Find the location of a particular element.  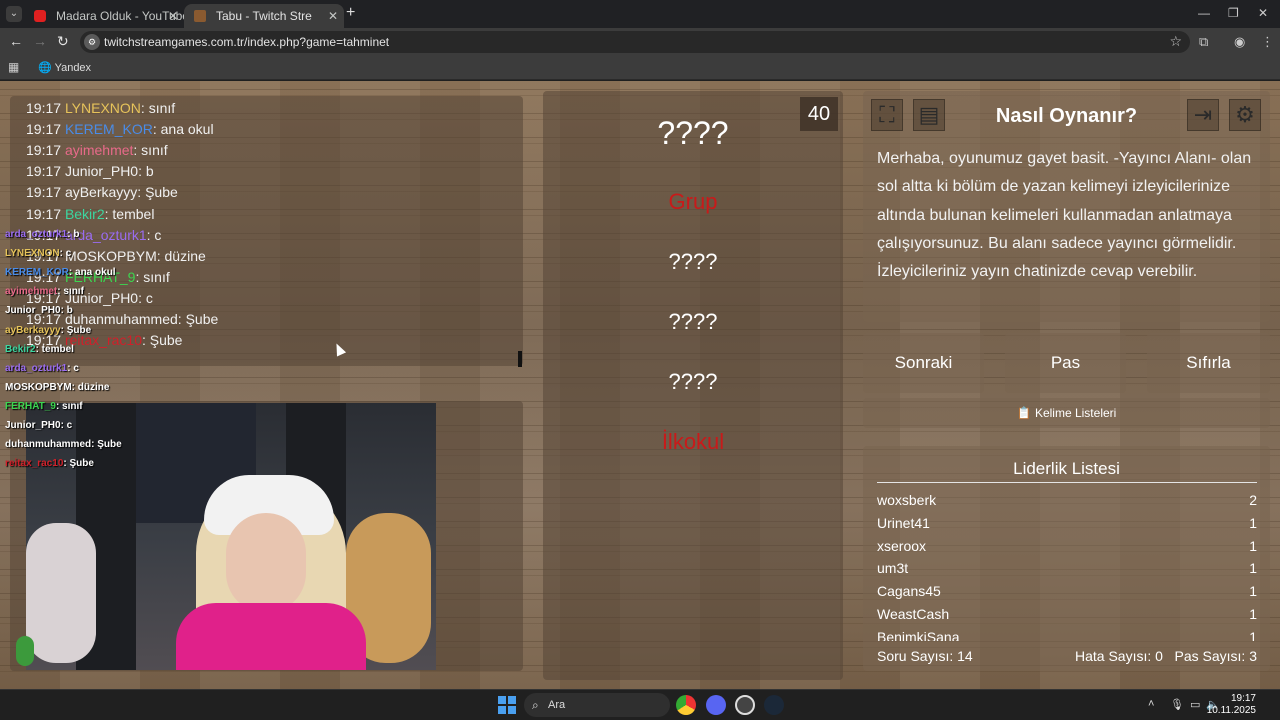

overlay-message: FERHAT_9: sınıf is located at coordinates (44, 406).